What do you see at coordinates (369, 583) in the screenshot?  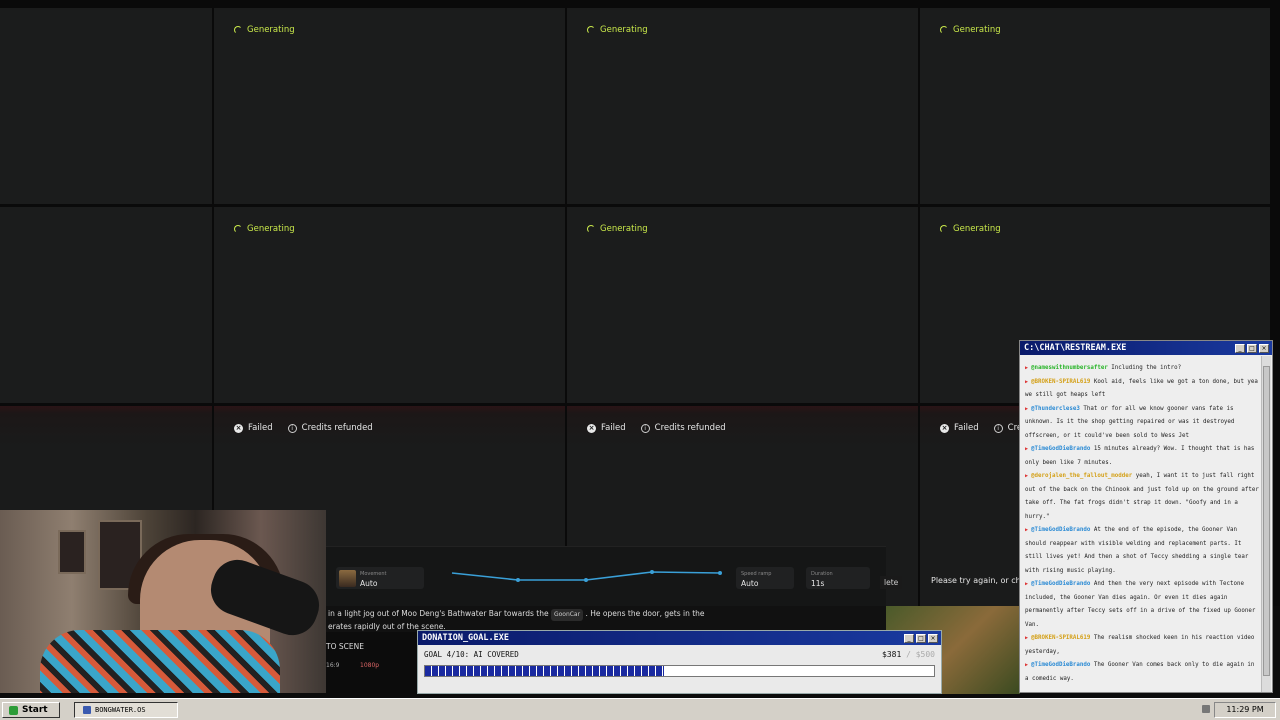 I see `movement-value: Auto` at bounding box center [369, 583].